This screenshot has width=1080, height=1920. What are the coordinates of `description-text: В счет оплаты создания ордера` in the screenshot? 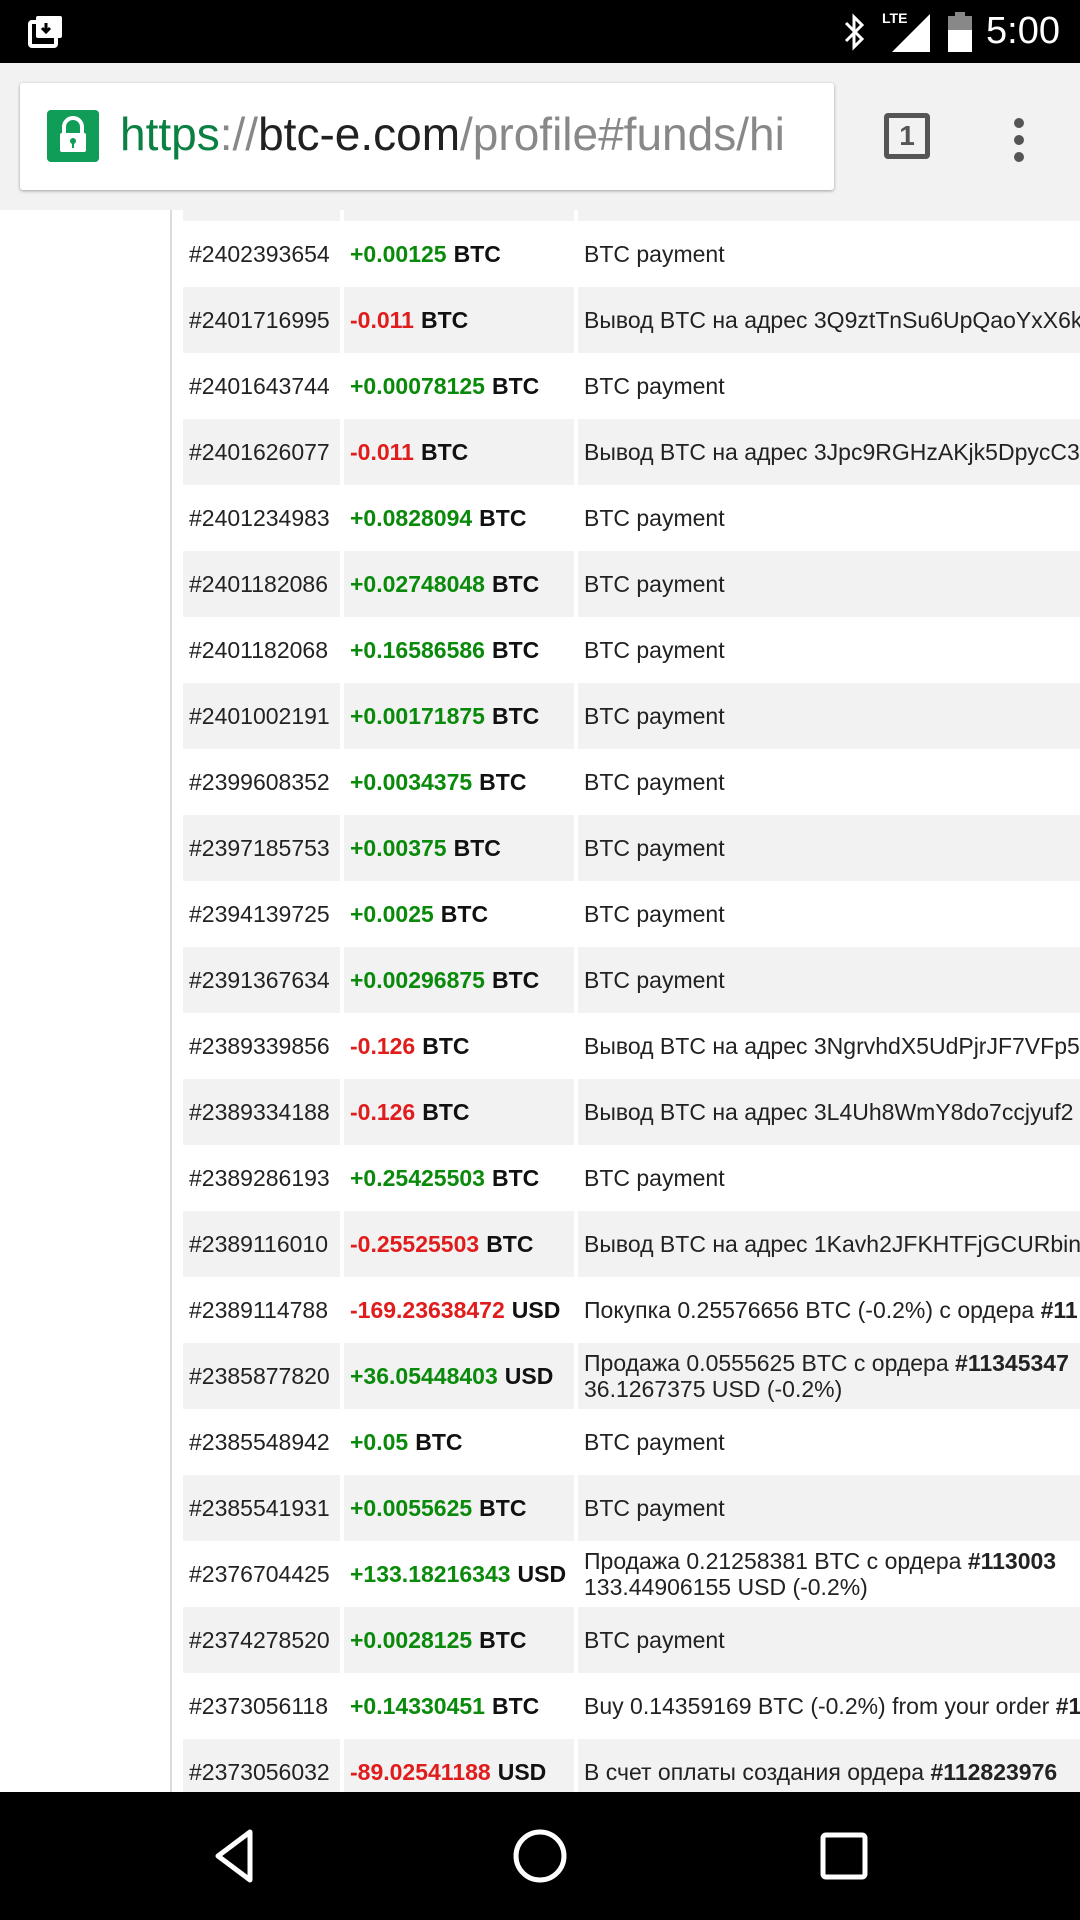 It's located at (754, 1771).